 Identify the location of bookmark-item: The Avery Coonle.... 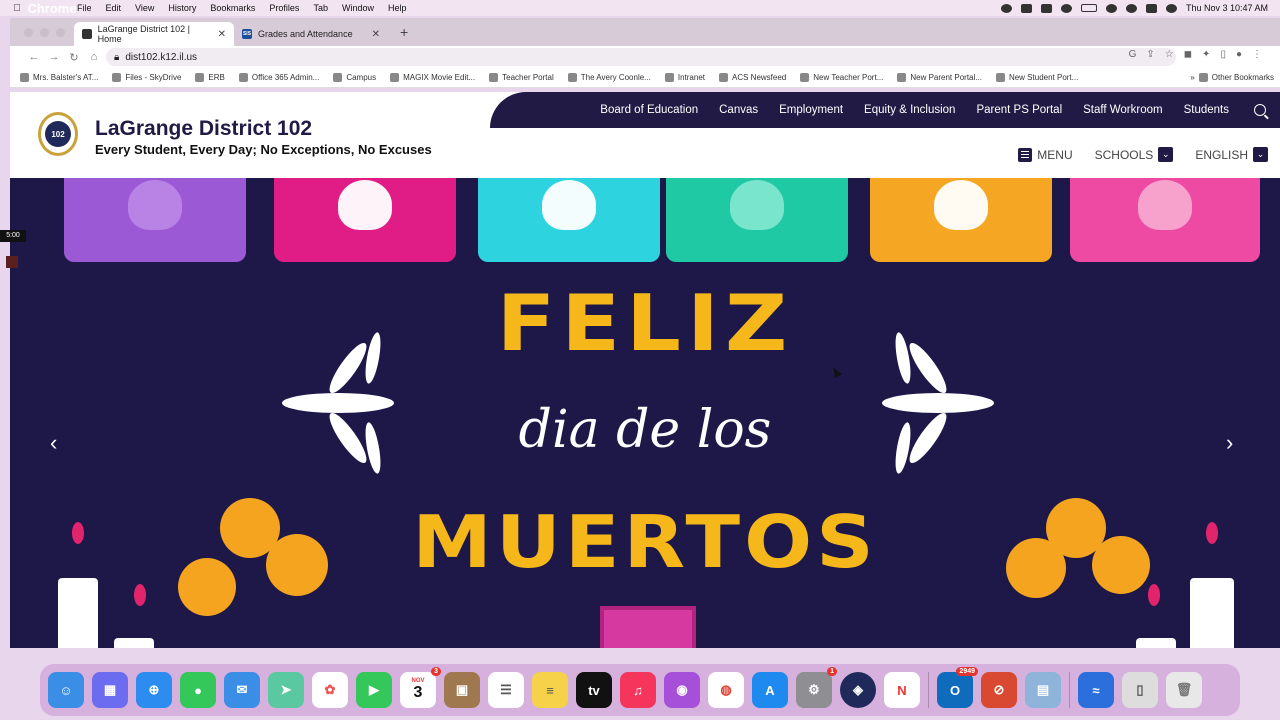
(609, 77).